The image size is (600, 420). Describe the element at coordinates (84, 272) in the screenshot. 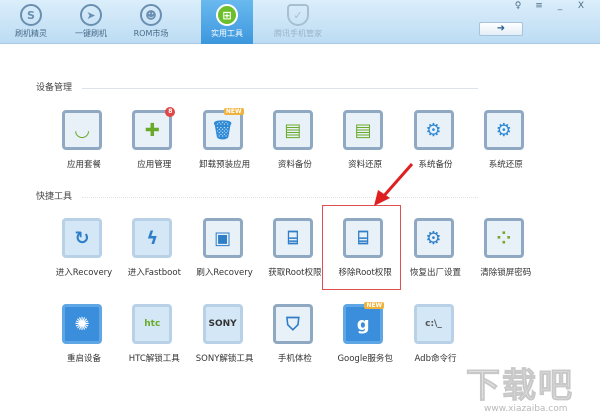

I see `tool-label: 进入Recovery` at that location.